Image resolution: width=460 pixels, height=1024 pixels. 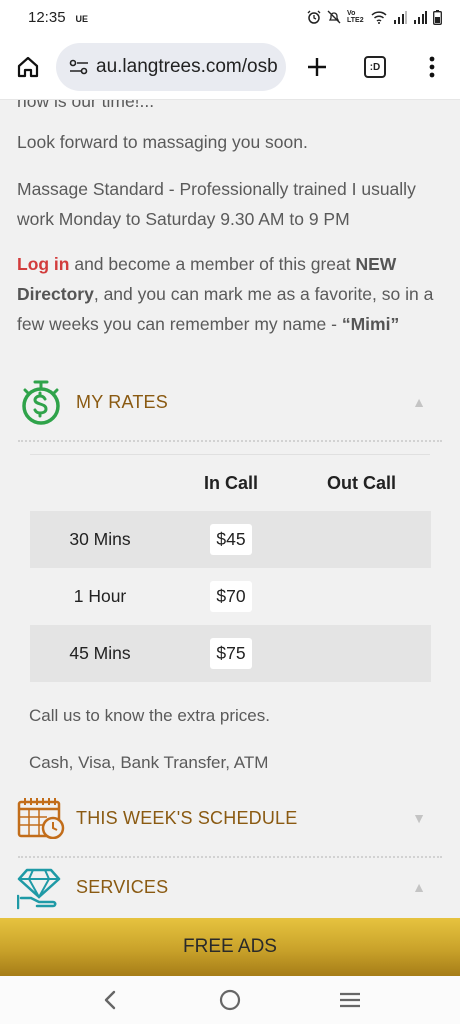 I want to click on calendar-clock-icon, so click(x=41, y=818).